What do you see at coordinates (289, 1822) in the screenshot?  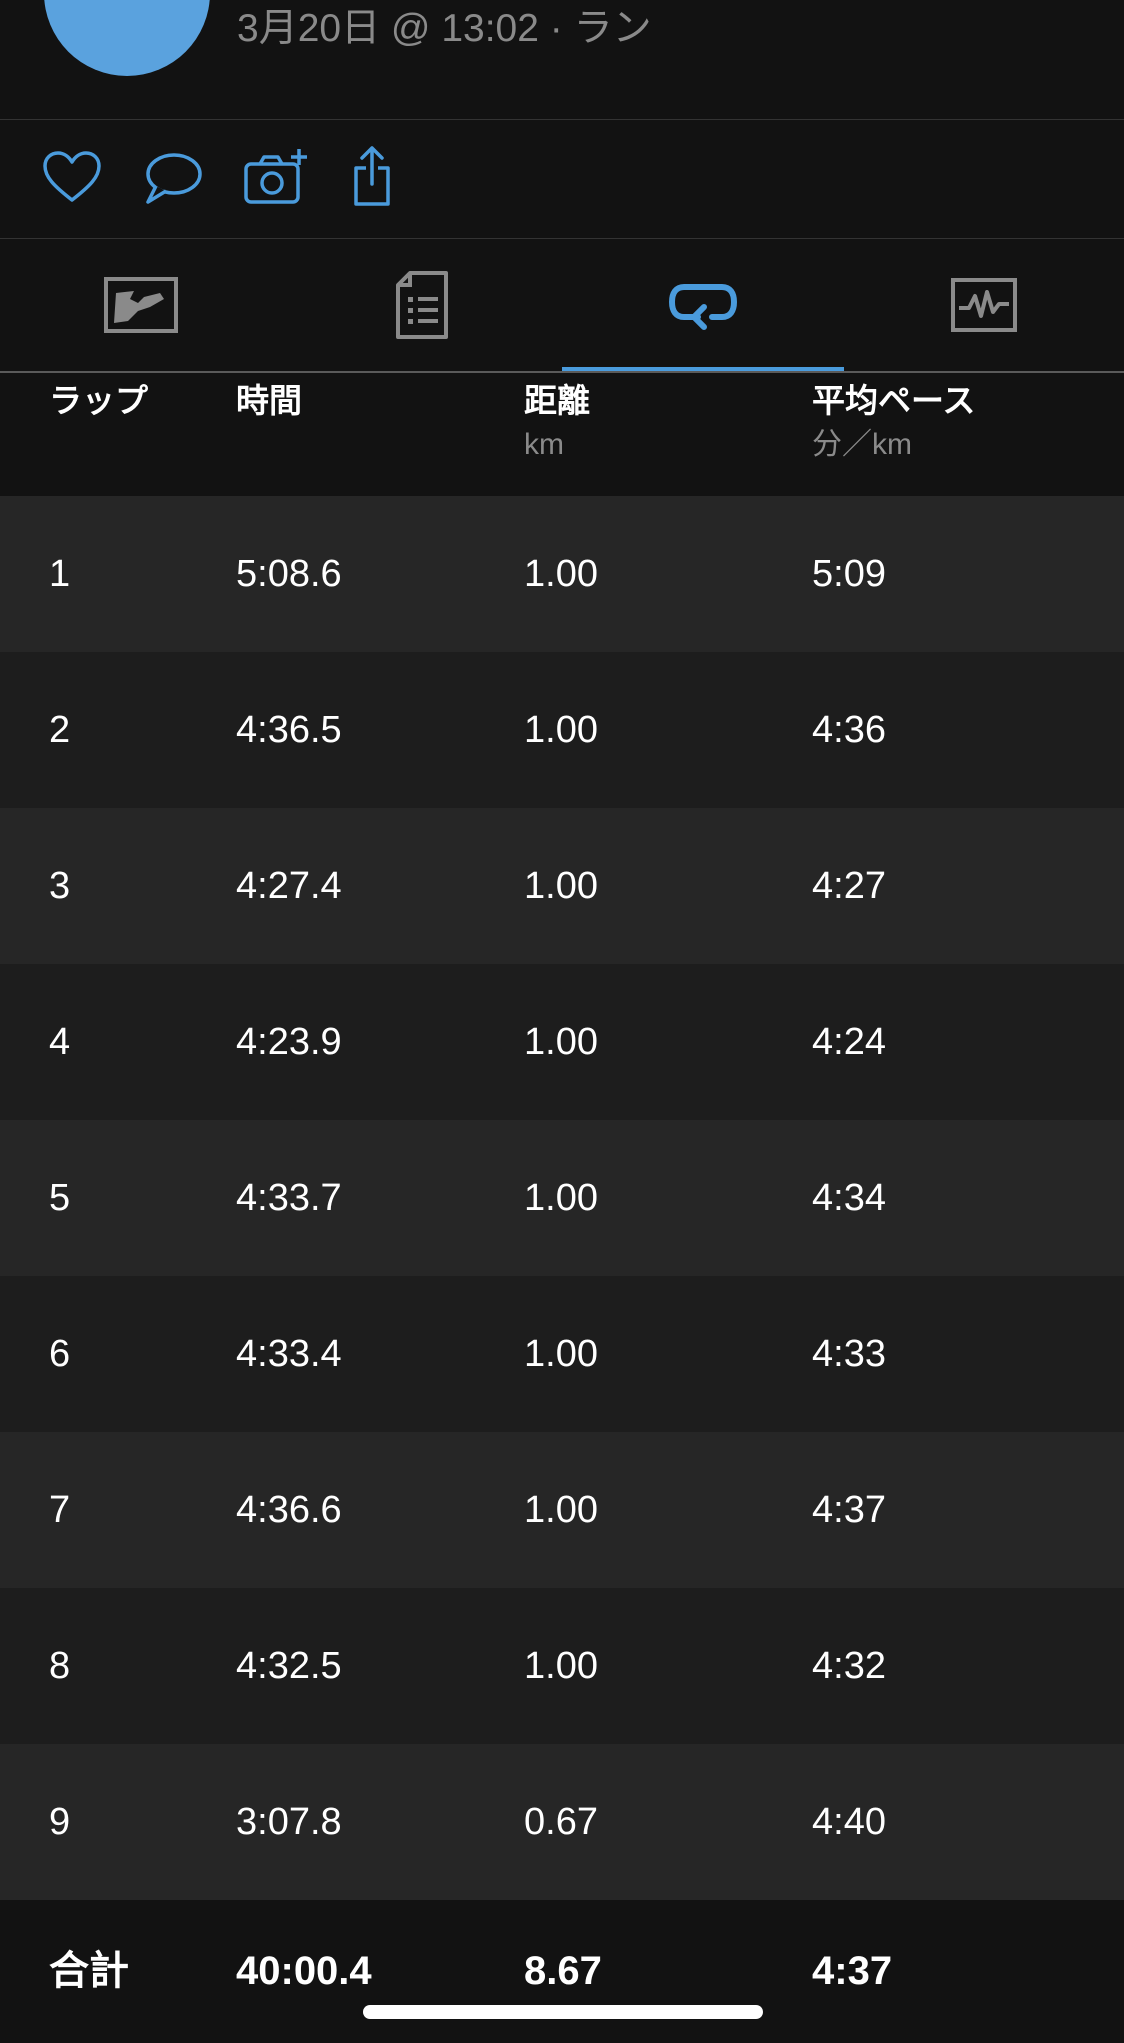 I see `lap-time: 3:07.8` at bounding box center [289, 1822].